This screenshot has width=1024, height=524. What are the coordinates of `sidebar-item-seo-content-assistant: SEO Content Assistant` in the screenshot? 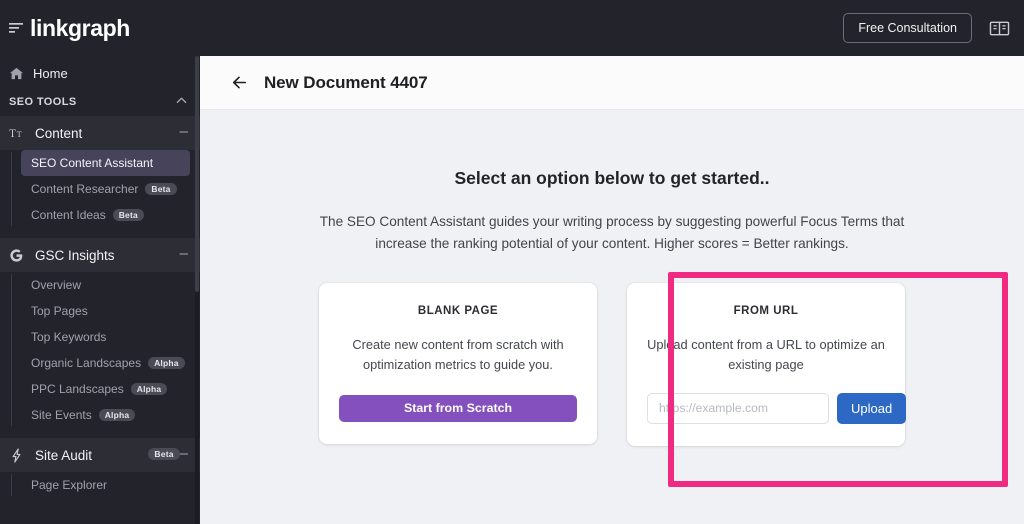 It's located at (105, 163).